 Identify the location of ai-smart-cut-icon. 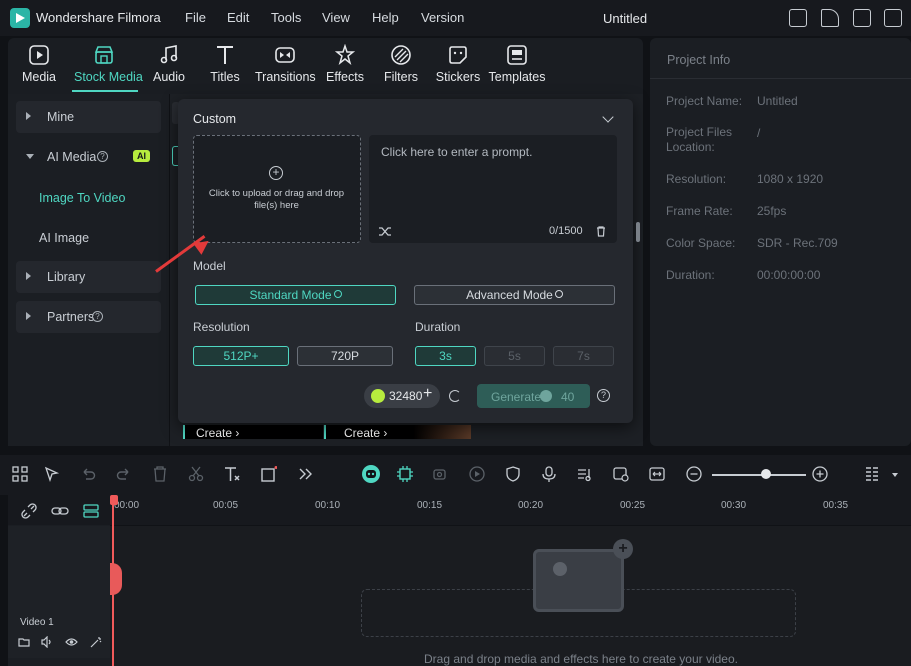
(405, 474).